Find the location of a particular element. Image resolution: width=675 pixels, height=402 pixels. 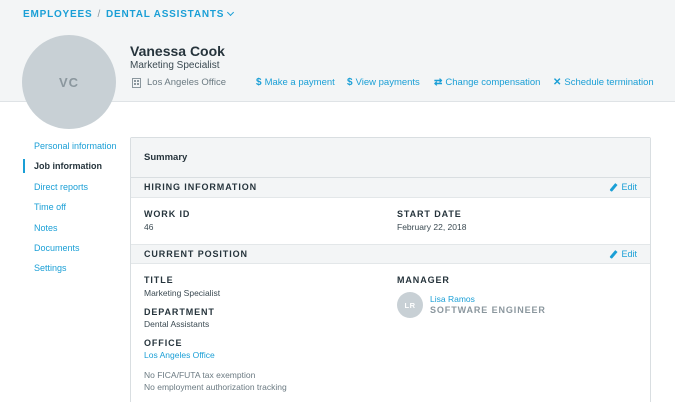

sidebar-item-direct-reports: Direct reports is located at coordinates (73, 191).